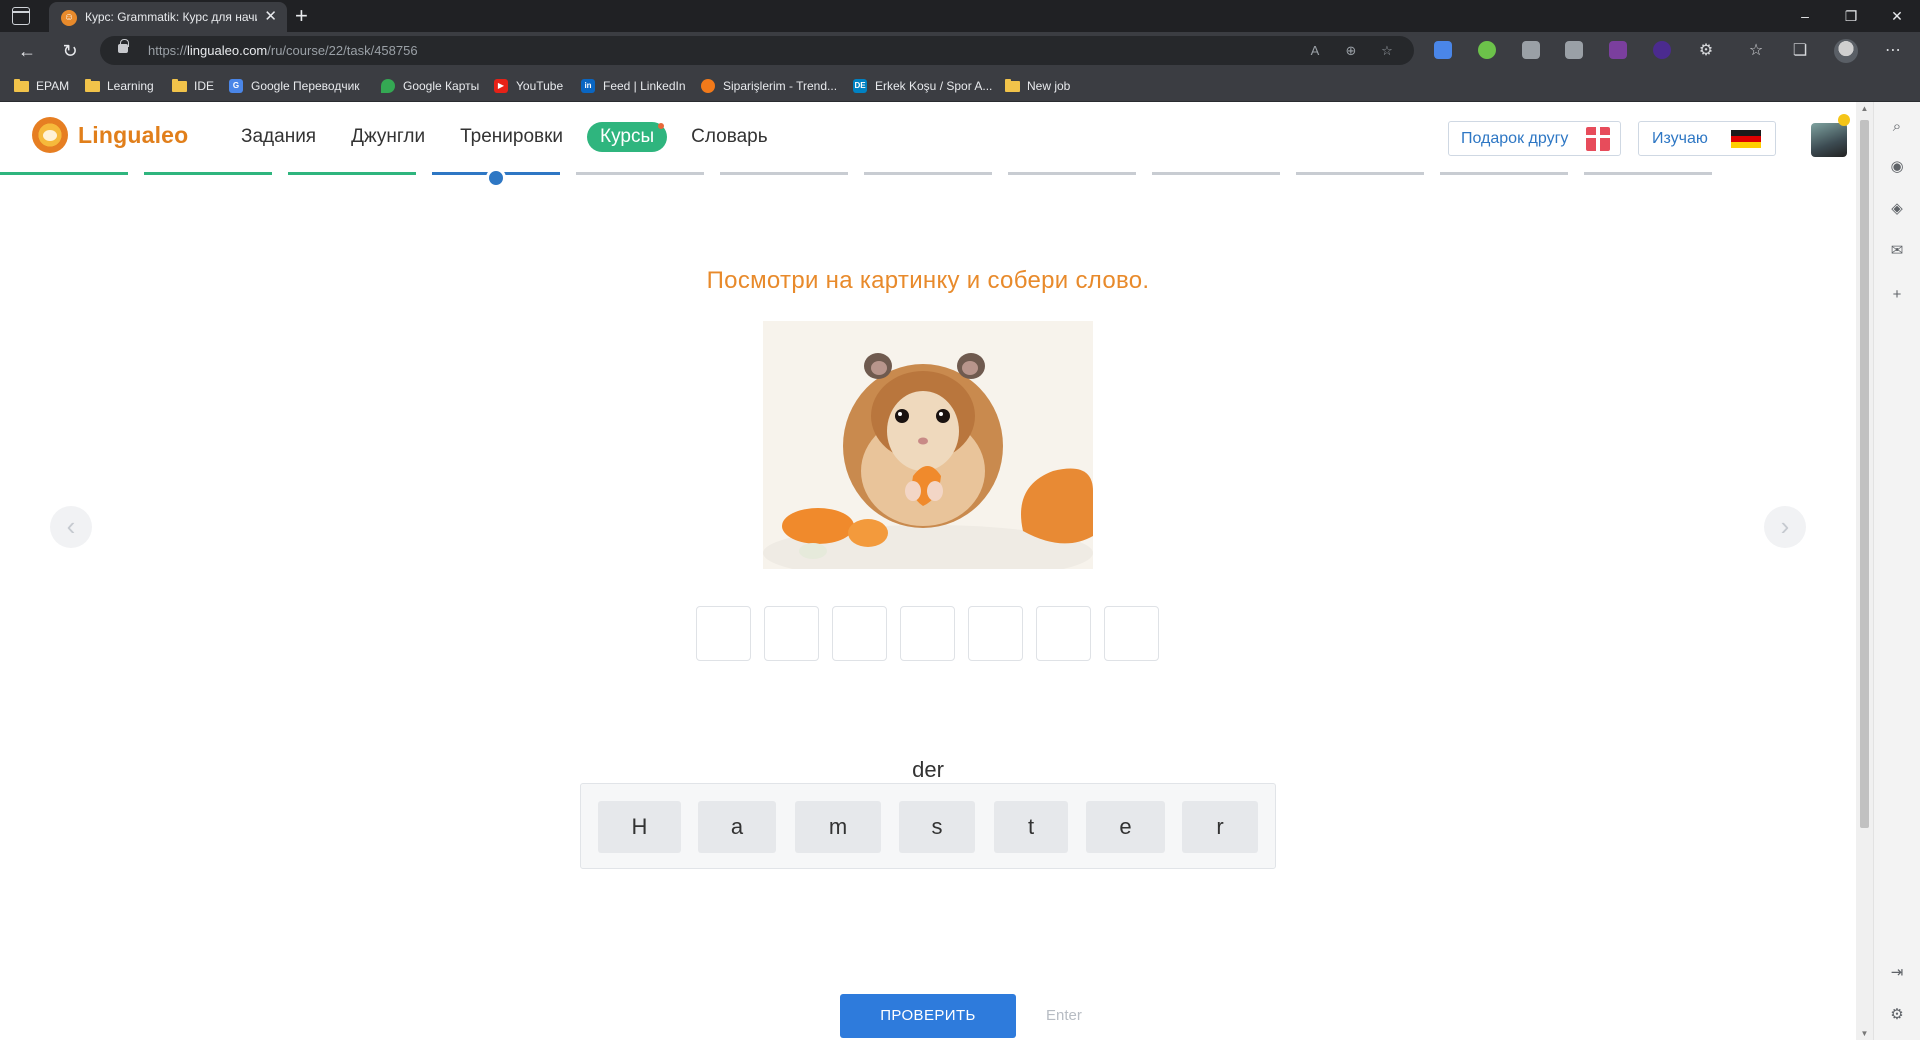 This screenshot has height=1040, width=1920. Describe the element at coordinates (1351, 51) in the screenshot. I see `zoom-icon: ⊕` at that location.